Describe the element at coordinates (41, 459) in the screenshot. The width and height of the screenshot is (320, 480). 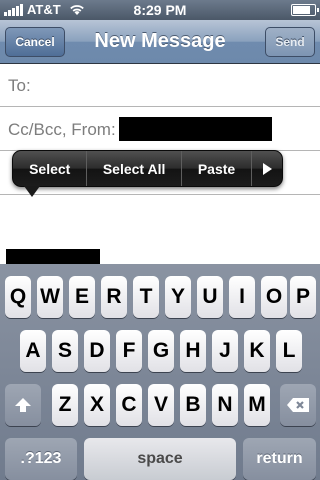
I see `numbers-key: .?123` at that location.